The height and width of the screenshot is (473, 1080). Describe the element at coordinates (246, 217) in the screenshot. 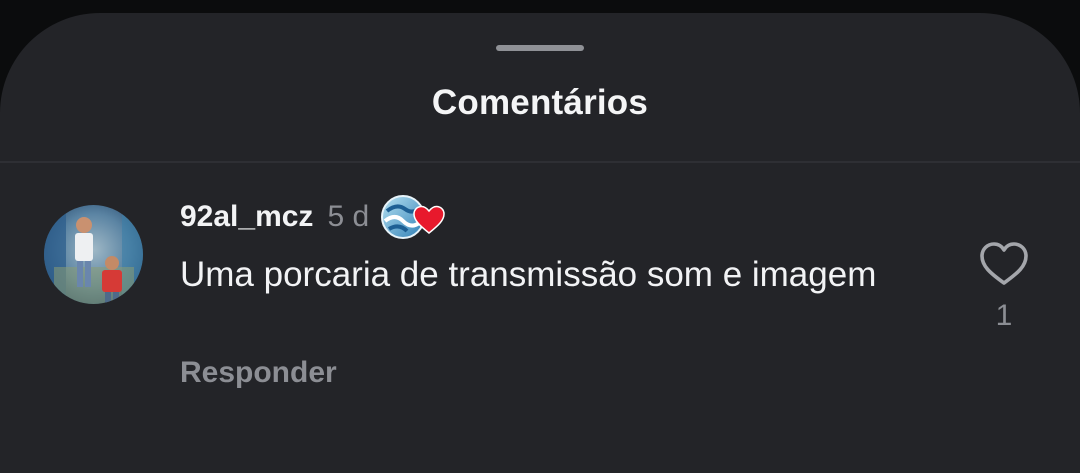

I see `username: 92al_mcz` at that location.